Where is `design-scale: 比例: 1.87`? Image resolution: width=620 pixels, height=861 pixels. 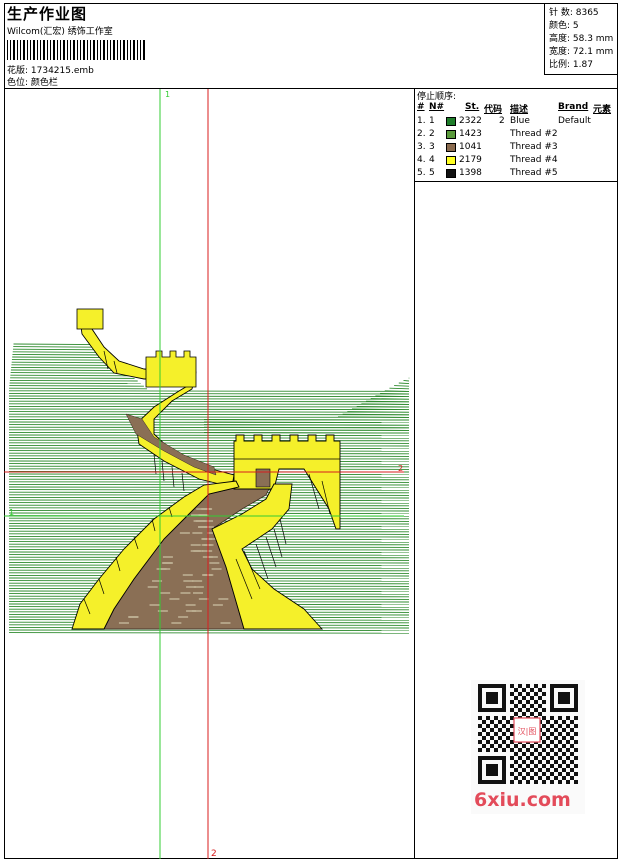
design-scale: 比例: 1.87 is located at coordinates (571, 65).